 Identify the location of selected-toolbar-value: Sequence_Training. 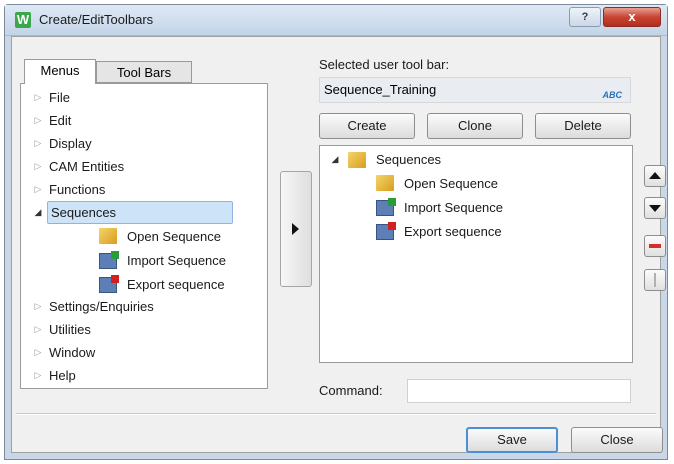
(380, 89).